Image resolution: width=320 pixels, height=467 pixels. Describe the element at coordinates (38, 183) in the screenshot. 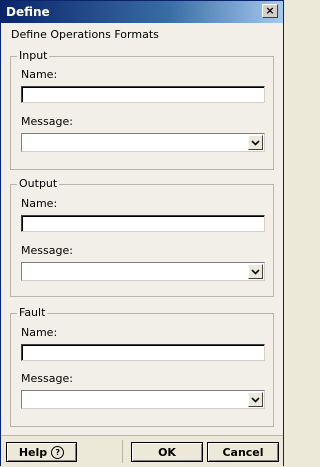

I see `output-legend: Output` at that location.